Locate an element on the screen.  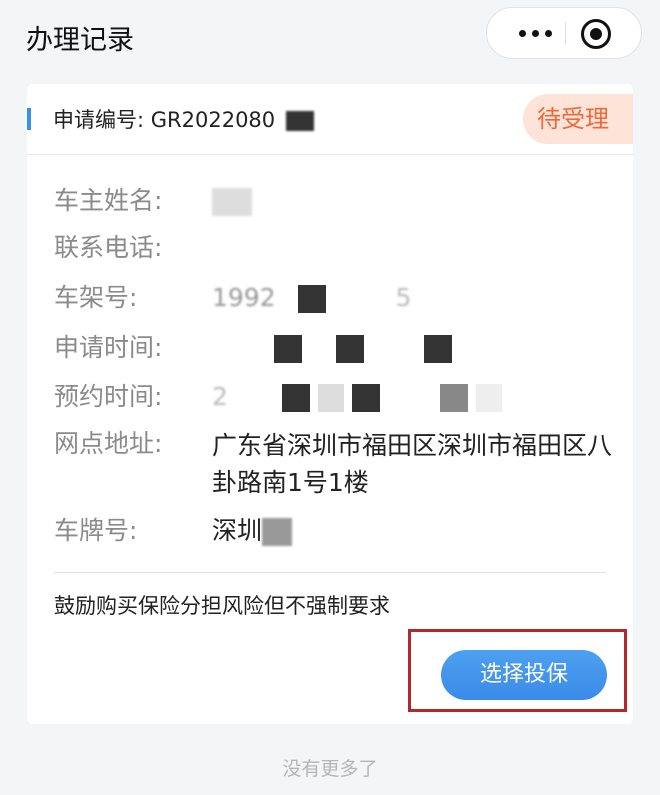
field-label: 车牌号: is located at coordinates (96, 530).